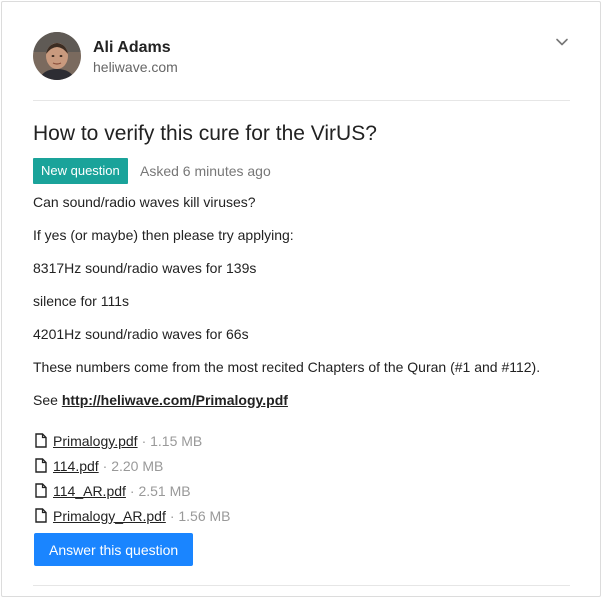 This screenshot has height=597, width=604. Describe the element at coordinates (80, 171) in the screenshot. I see `new-question-badge: New question` at that location.